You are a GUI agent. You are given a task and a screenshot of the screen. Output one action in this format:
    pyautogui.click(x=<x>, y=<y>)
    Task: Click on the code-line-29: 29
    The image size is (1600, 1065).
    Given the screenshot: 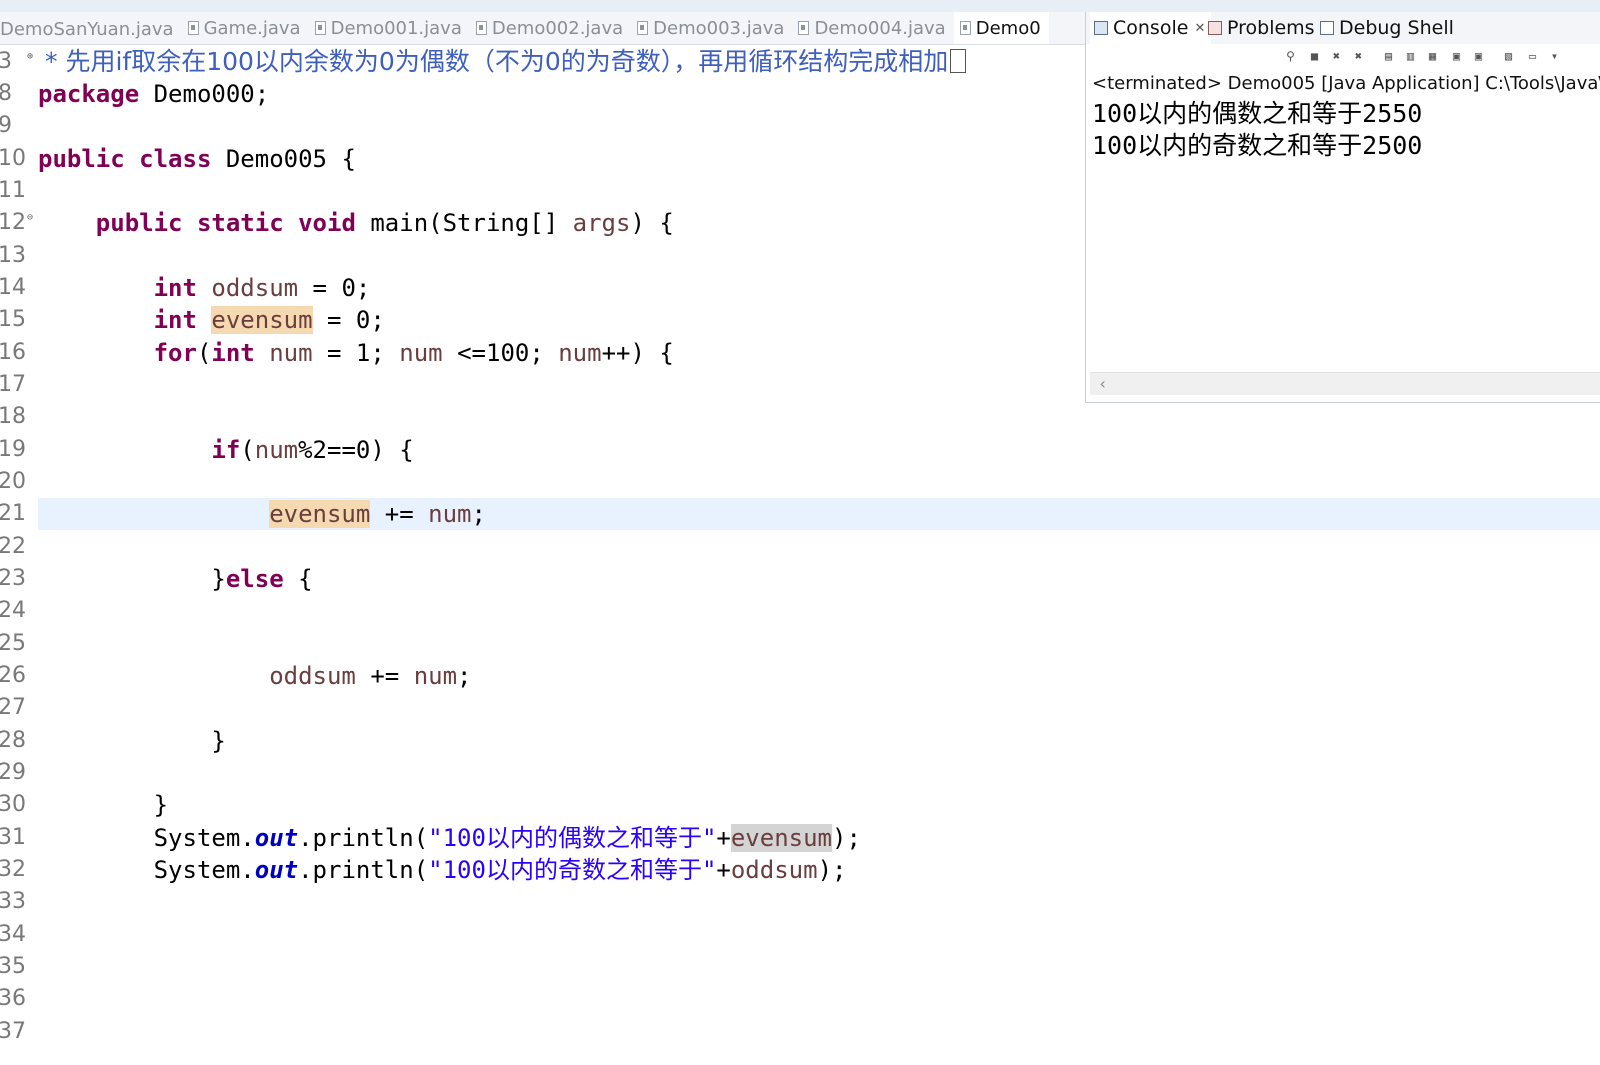 What is the action you would take?
    pyautogui.click(x=545, y=773)
    